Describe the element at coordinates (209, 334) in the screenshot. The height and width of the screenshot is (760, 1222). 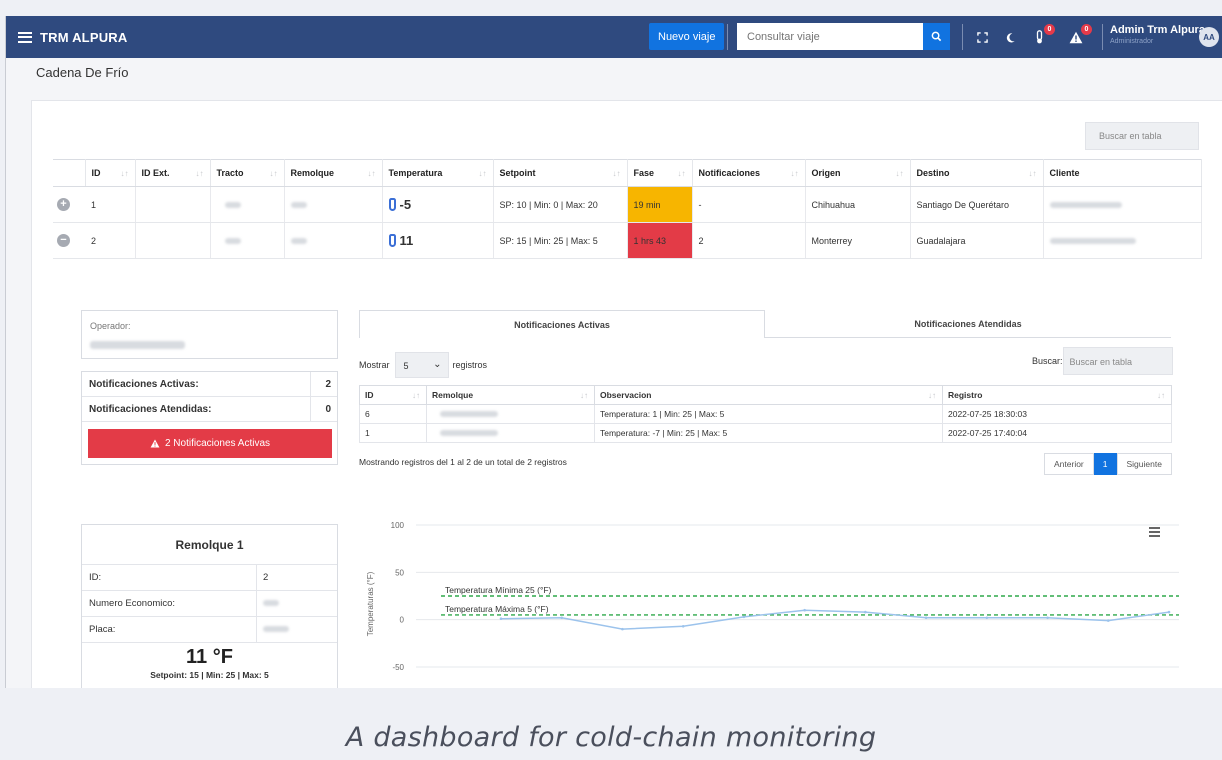
I see `operator-panel: Operador:` at that location.